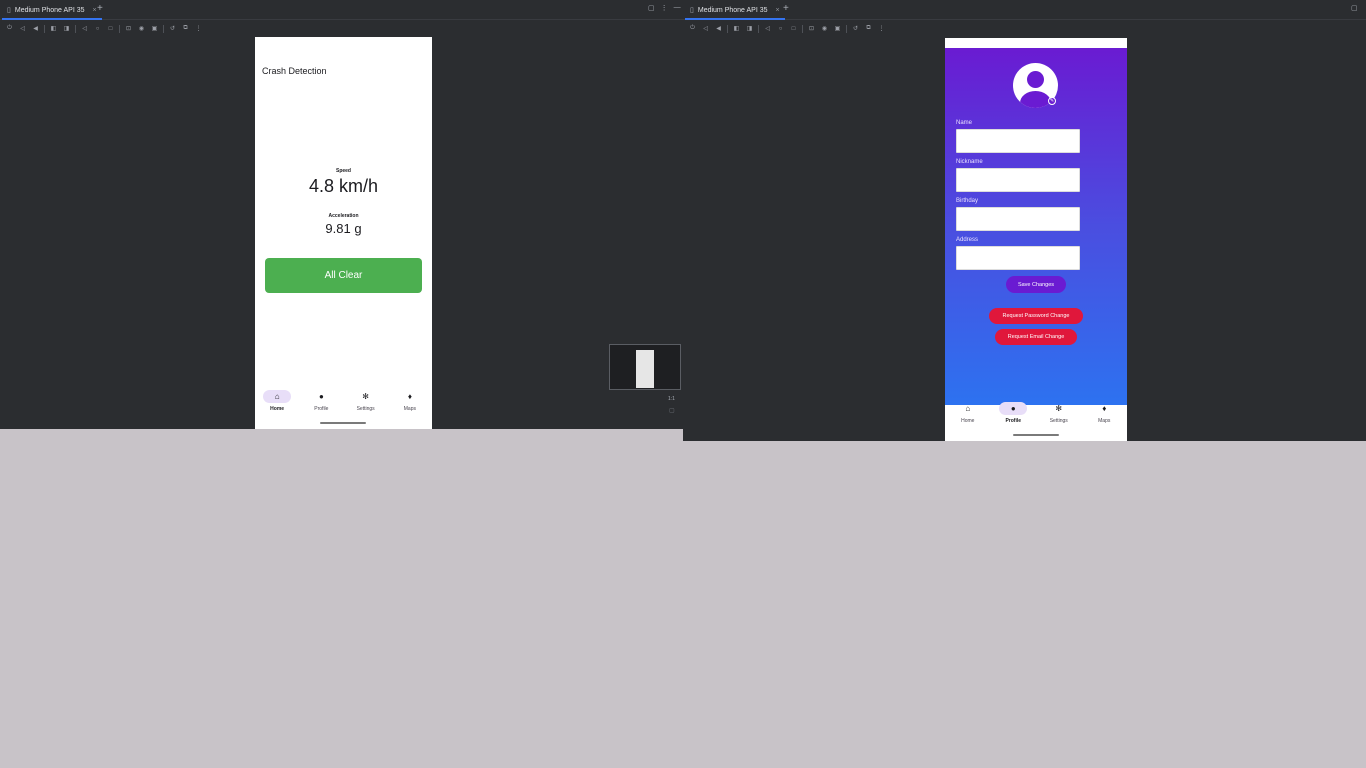 The height and width of the screenshot is (768, 1366). What do you see at coordinates (967, 201) in the screenshot?
I see `birthday-label: Birthday` at bounding box center [967, 201].